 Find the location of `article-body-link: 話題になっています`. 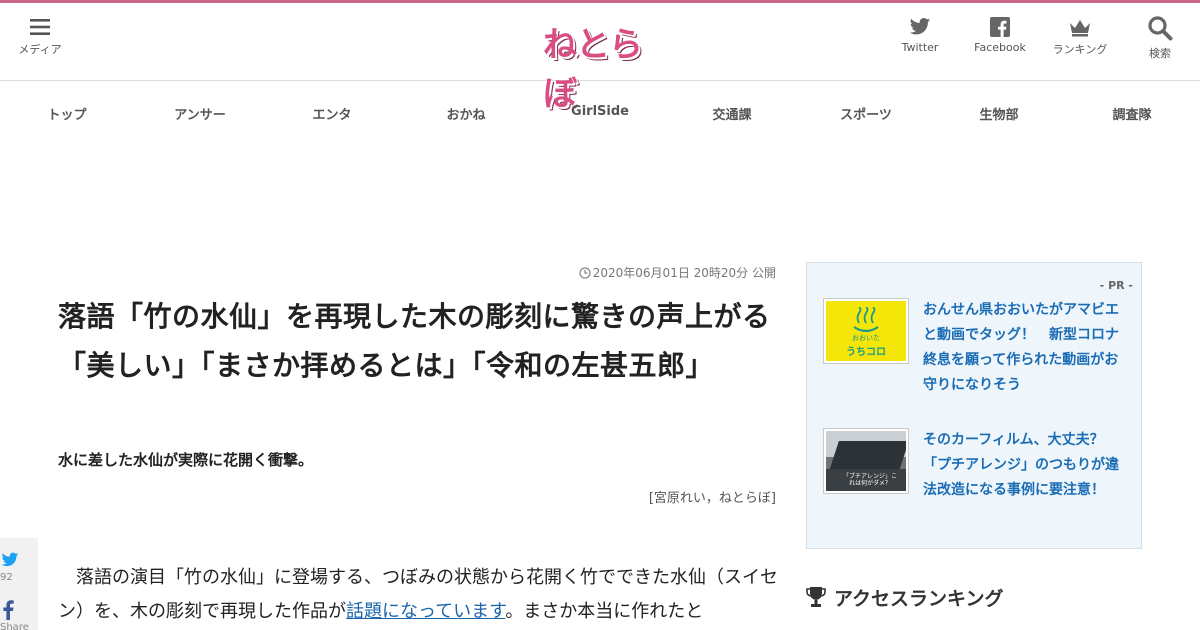

article-body-link: 話題になっています is located at coordinates (425, 611).